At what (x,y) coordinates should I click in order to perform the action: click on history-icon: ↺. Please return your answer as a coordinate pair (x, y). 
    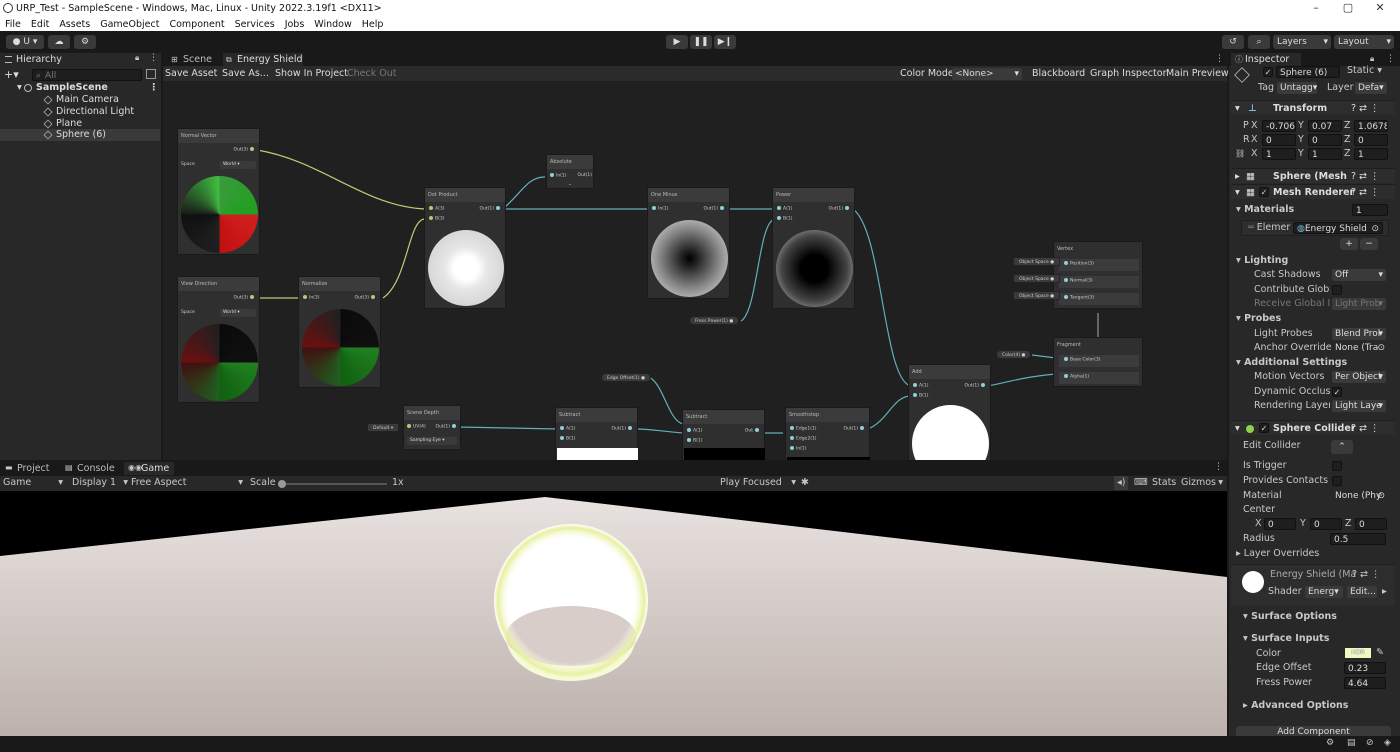
    Looking at the image, I should click on (1233, 42).